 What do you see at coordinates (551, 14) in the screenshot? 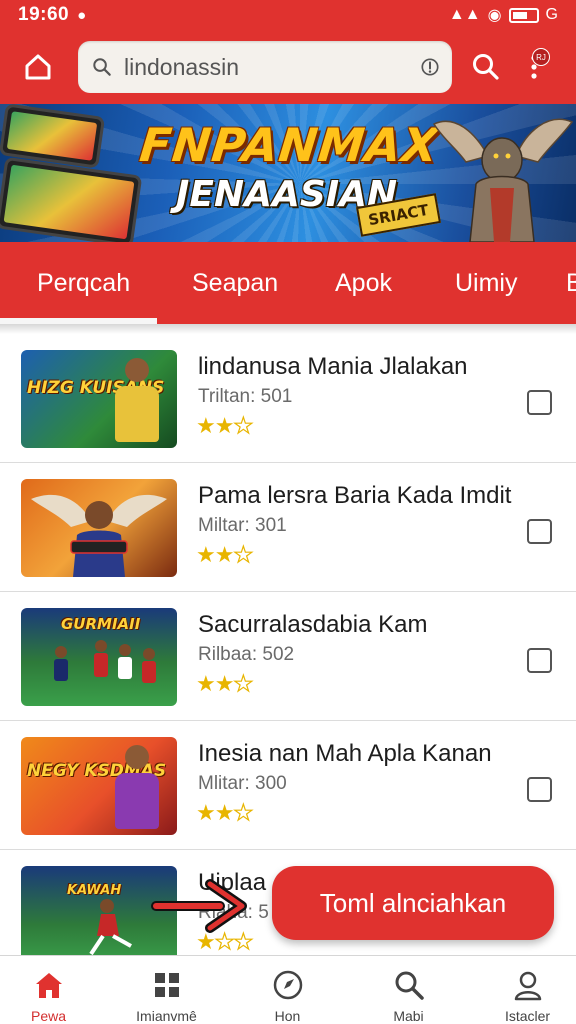
I see `network-type: G` at bounding box center [551, 14].